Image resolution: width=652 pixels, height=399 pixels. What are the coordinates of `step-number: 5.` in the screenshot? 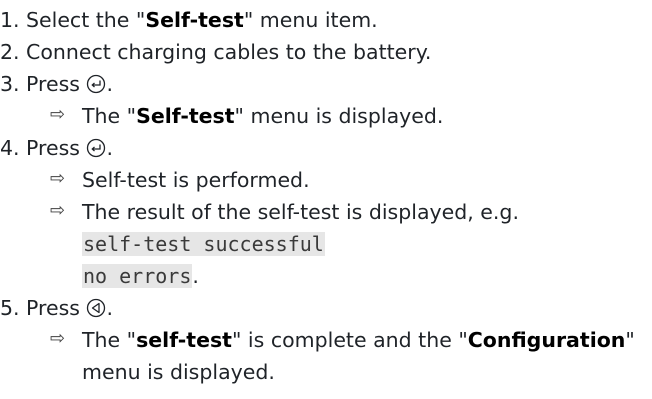 It's located at (10, 308).